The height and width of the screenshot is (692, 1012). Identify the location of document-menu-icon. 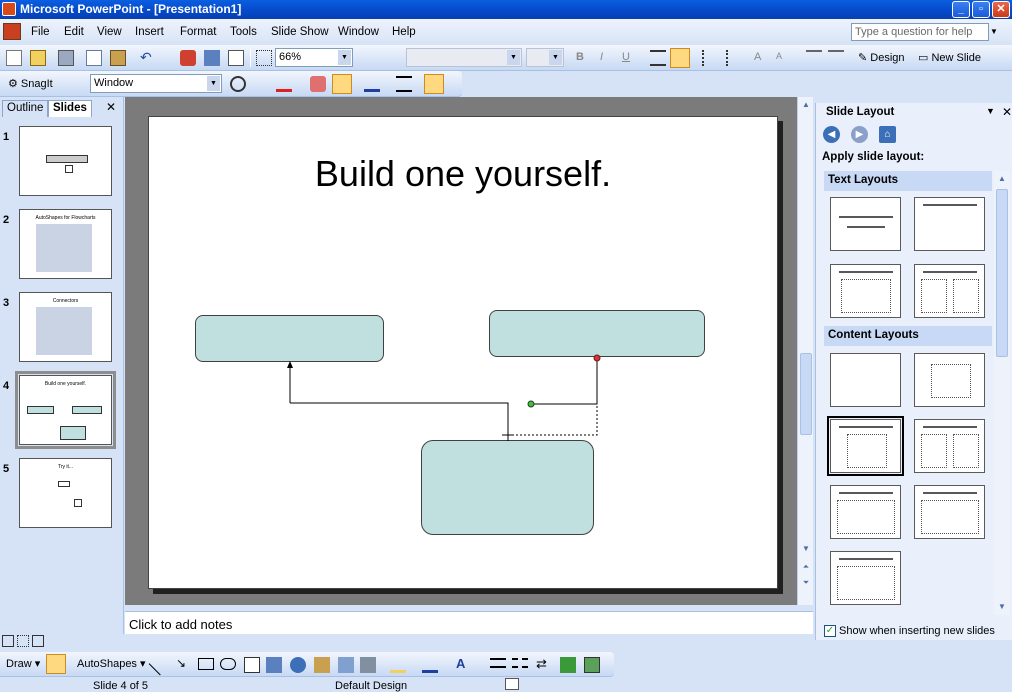
(12, 31).